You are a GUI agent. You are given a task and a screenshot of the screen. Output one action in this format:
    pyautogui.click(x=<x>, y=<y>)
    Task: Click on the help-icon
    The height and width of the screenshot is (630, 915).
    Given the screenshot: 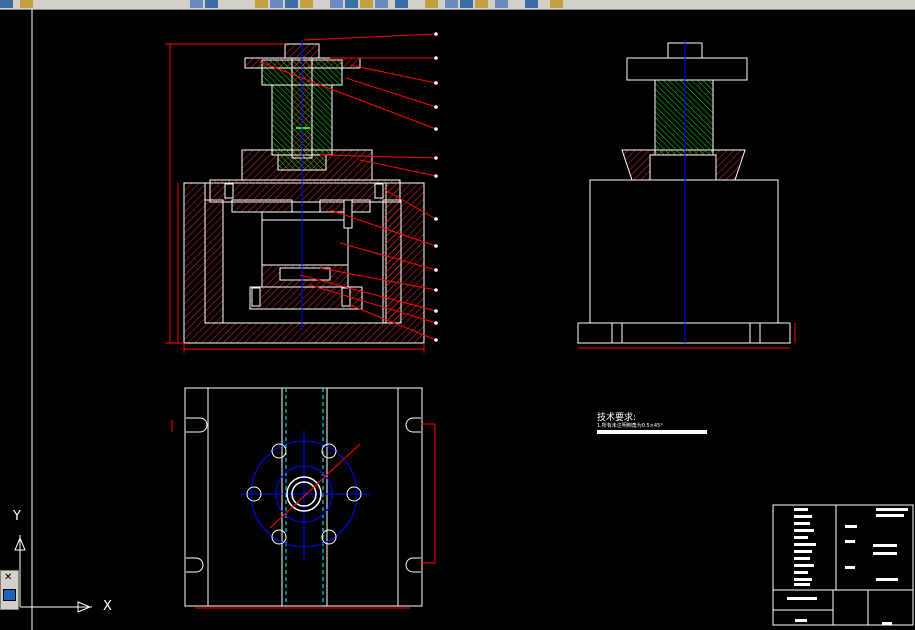 What is the action you would take?
    pyautogui.click(x=556, y=4)
    